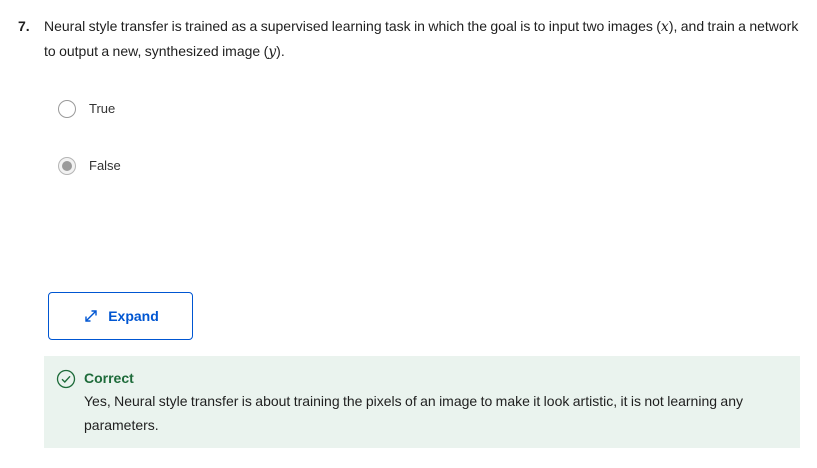 The width and height of the screenshot is (817, 468). I want to click on expand-button-label: Expand, so click(133, 316).